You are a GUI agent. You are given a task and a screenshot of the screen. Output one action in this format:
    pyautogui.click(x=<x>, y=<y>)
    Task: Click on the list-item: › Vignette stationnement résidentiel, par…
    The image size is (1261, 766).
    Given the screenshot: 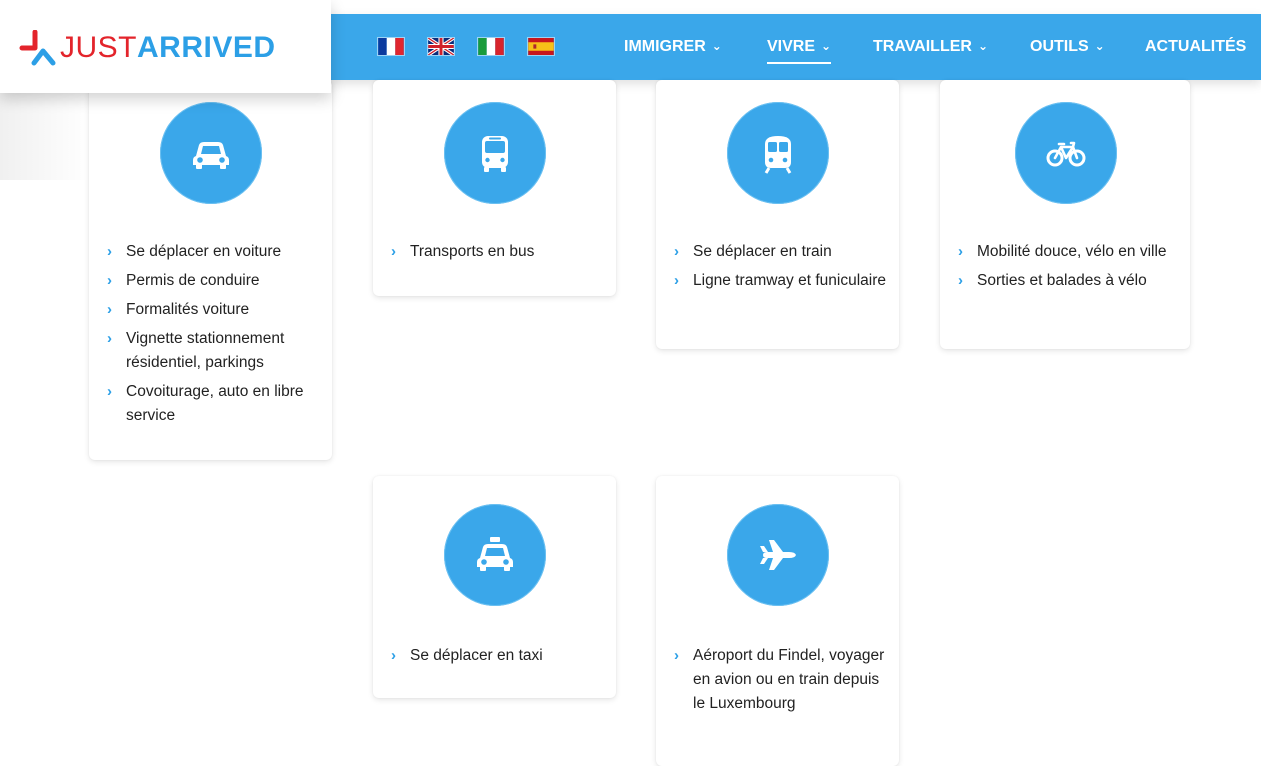 What is the action you would take?
    pyautogui.click(x=214, y=351)
    